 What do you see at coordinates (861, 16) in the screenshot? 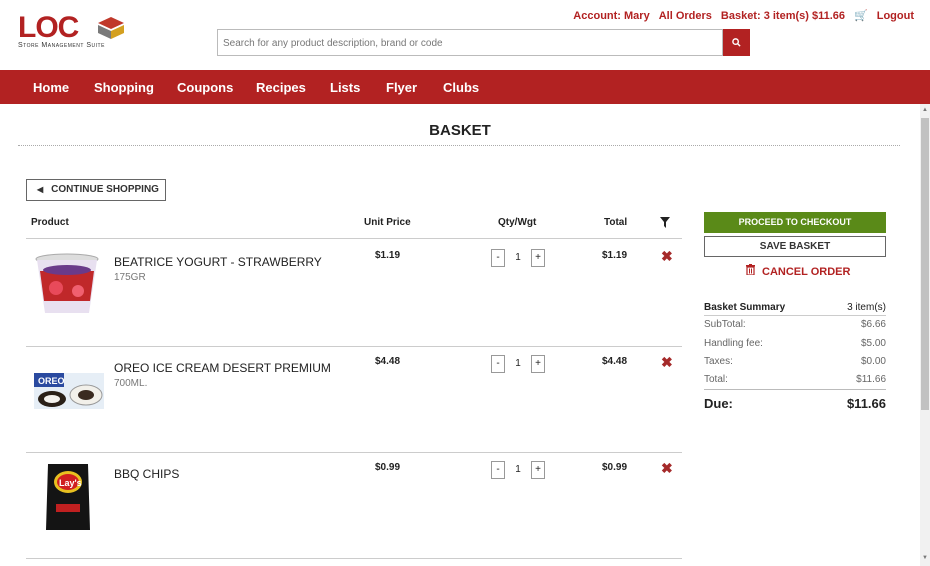
I see `cart-icon: 🛒` at bounding box center [861, 16].